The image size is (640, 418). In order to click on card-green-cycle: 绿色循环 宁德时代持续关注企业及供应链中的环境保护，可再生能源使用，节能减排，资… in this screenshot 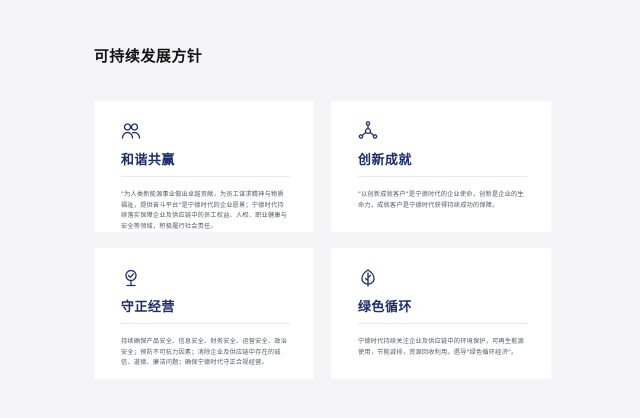, I will do `click(441, 313)`.